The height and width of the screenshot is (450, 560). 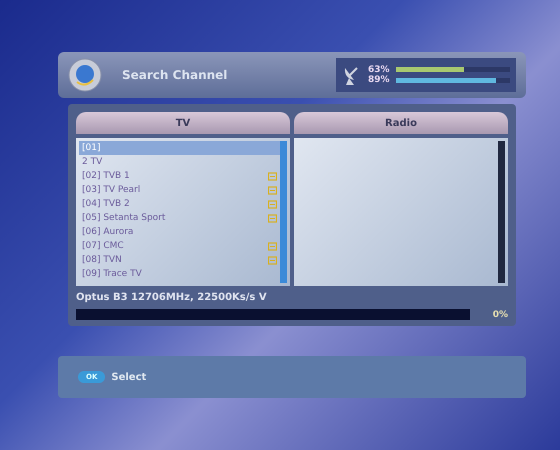 What do you see at coordinates (179, 190) in the screenshot?
I see `channel-item: [03] TV Pearl` at bounding box center [179, 190].